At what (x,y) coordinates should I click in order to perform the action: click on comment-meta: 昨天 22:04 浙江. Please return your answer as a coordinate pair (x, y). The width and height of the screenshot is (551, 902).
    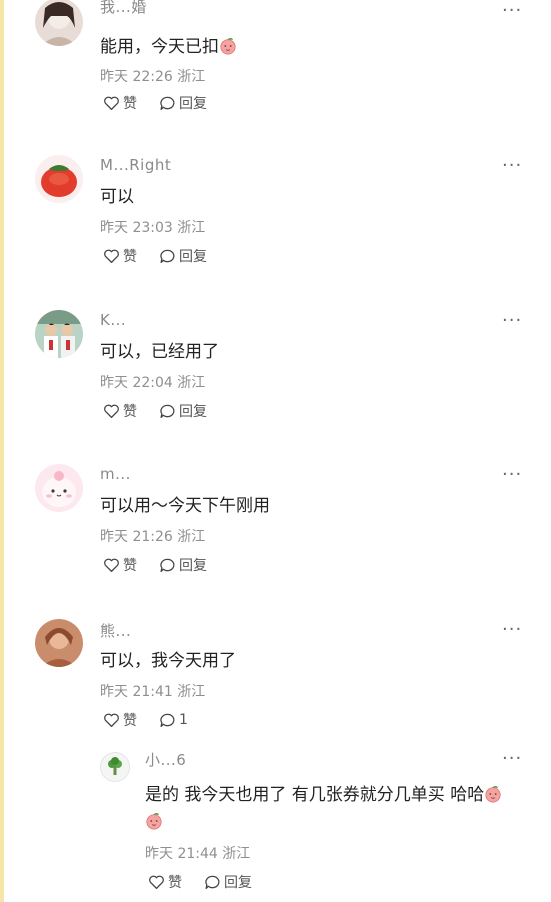
    Looking at the image, I should click on (153, 383).